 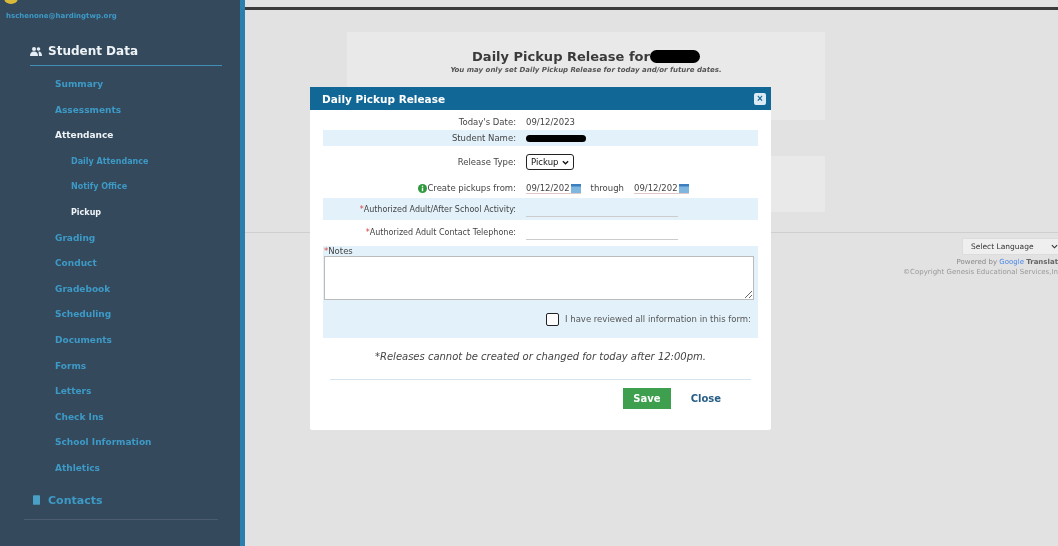 What do you see at coordinates (550, 162) in the screenshot?
I see `release-type-select: Pickup` at bounding box center [550, 162].